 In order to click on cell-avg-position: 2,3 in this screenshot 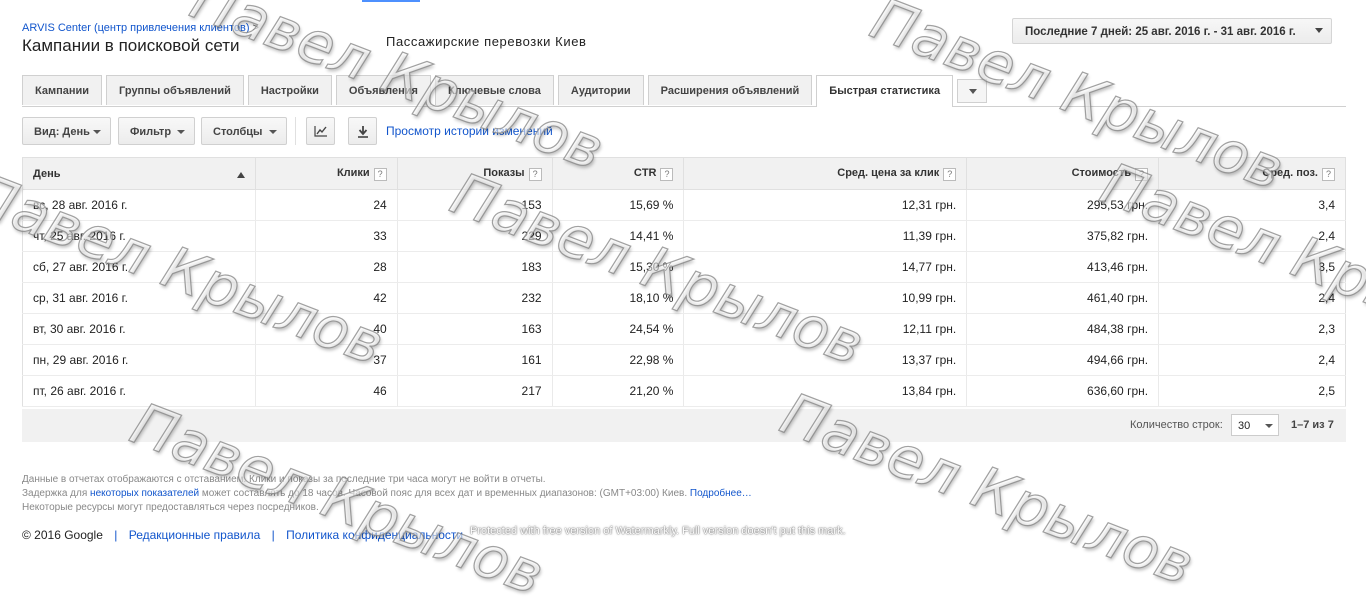, I will do `click(1252, 329)`.